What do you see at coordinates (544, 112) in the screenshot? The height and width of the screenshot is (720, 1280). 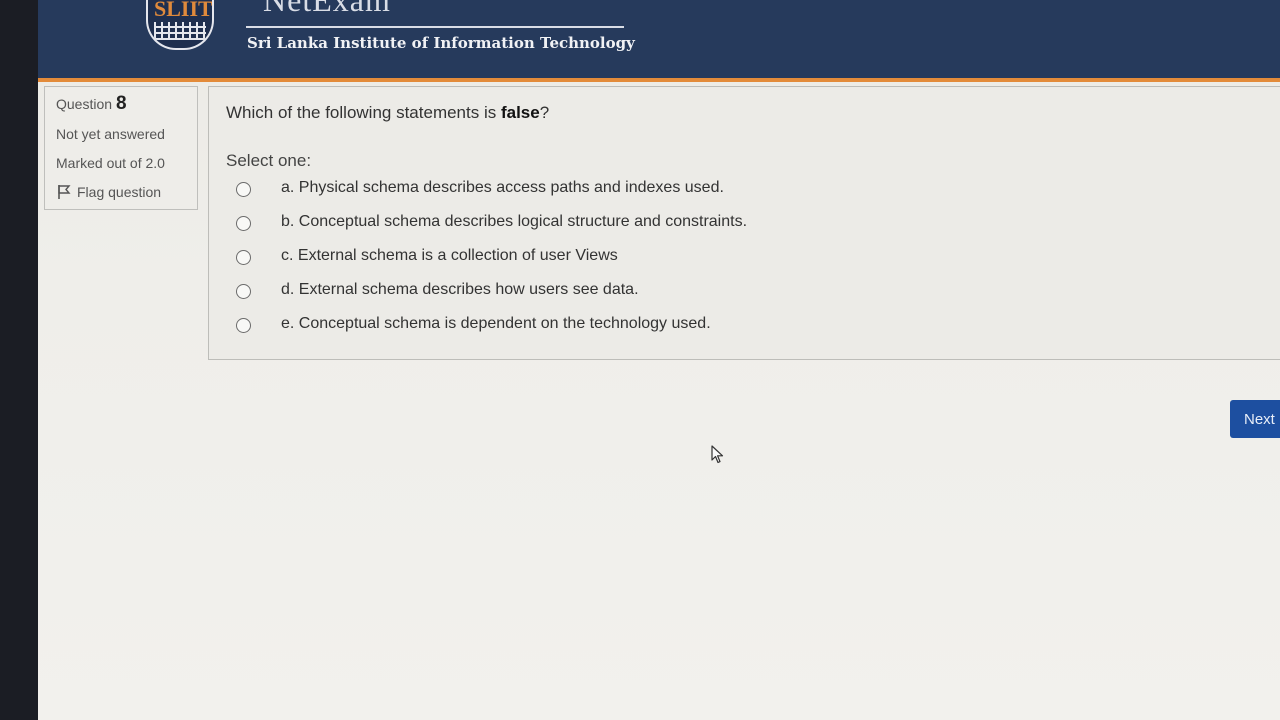 I see `question-suffix: ?` at bounding box center [544, 112].